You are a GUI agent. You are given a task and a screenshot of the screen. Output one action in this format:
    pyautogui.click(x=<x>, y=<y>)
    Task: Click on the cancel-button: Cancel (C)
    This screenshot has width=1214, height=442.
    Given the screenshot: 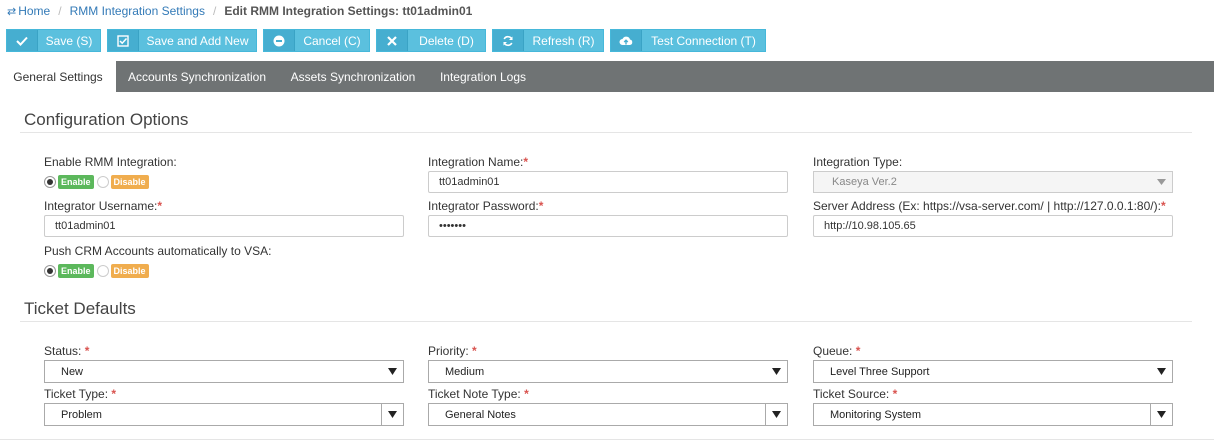 What is the action you would take?
    pyautogui.click(x=316, y=40)
    